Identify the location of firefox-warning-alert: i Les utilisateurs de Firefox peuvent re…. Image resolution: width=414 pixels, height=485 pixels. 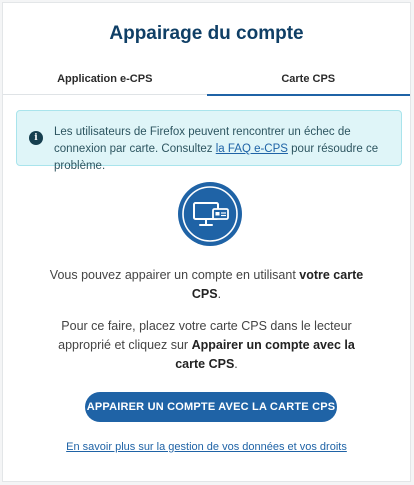
(209, 141).